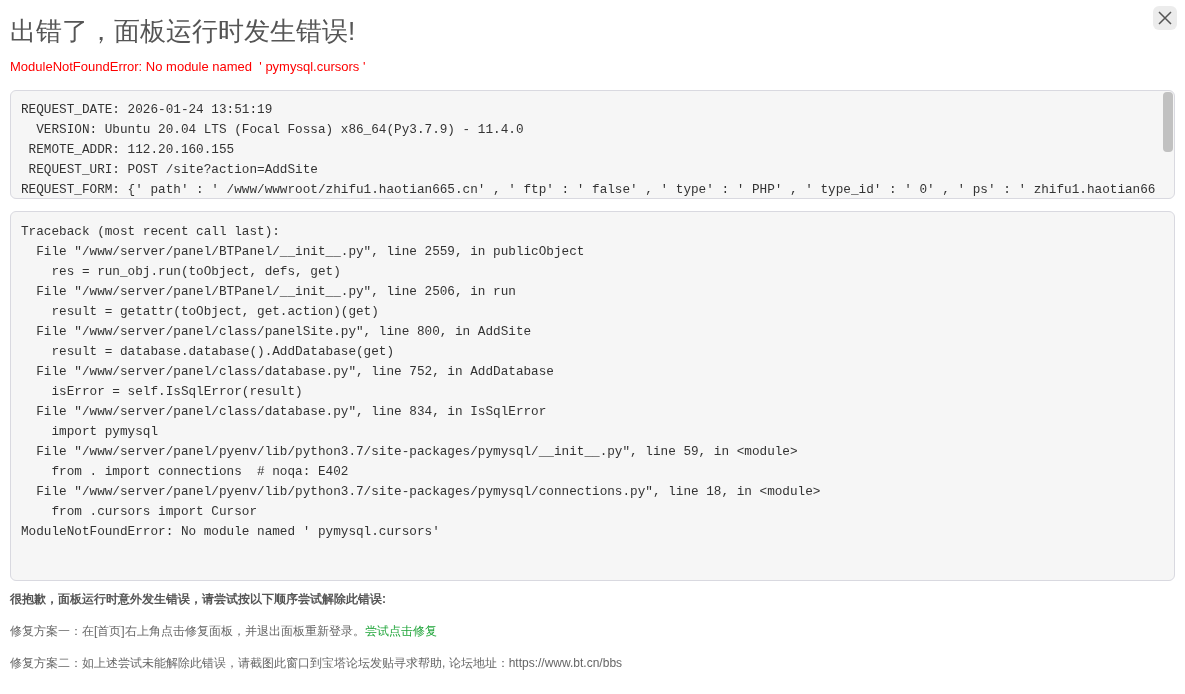 The image size is (1185, 694). I want to click on traceback-line: result = database.database().AddDatabase(get), so click(222, 352).